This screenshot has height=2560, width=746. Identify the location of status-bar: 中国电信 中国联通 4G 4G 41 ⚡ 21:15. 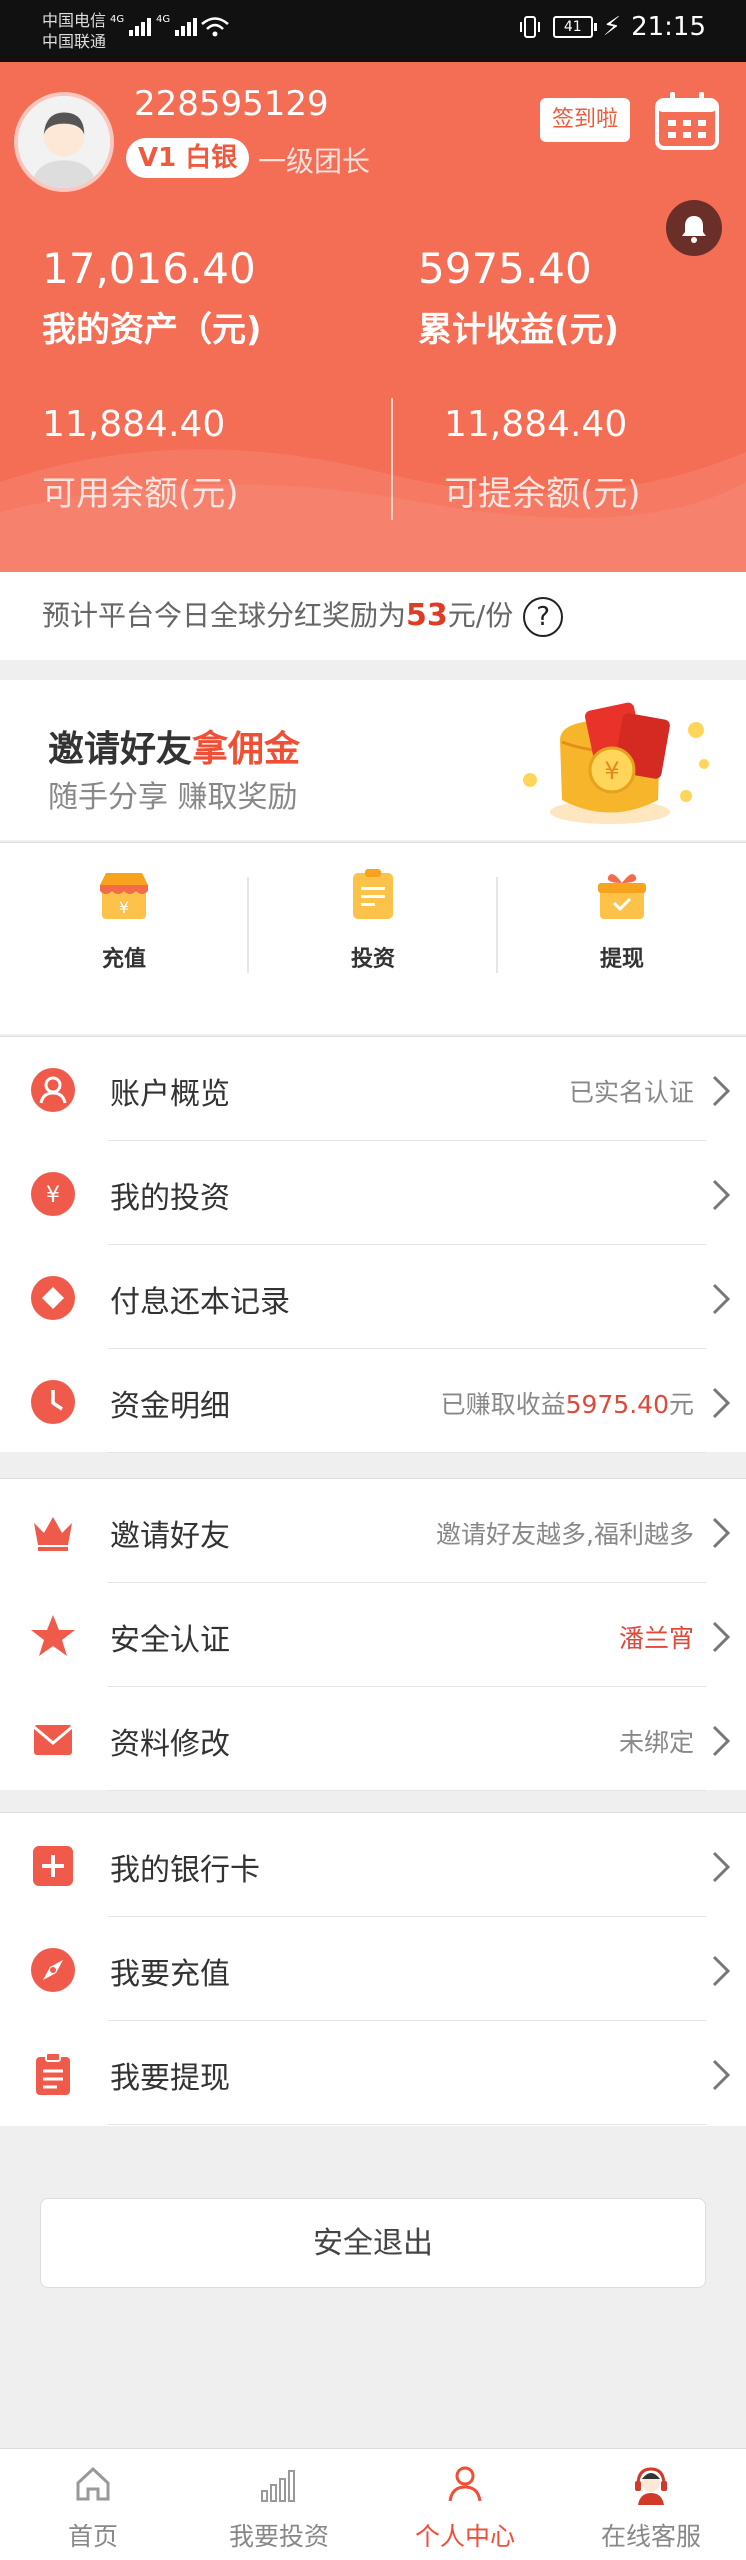
(373, 31).